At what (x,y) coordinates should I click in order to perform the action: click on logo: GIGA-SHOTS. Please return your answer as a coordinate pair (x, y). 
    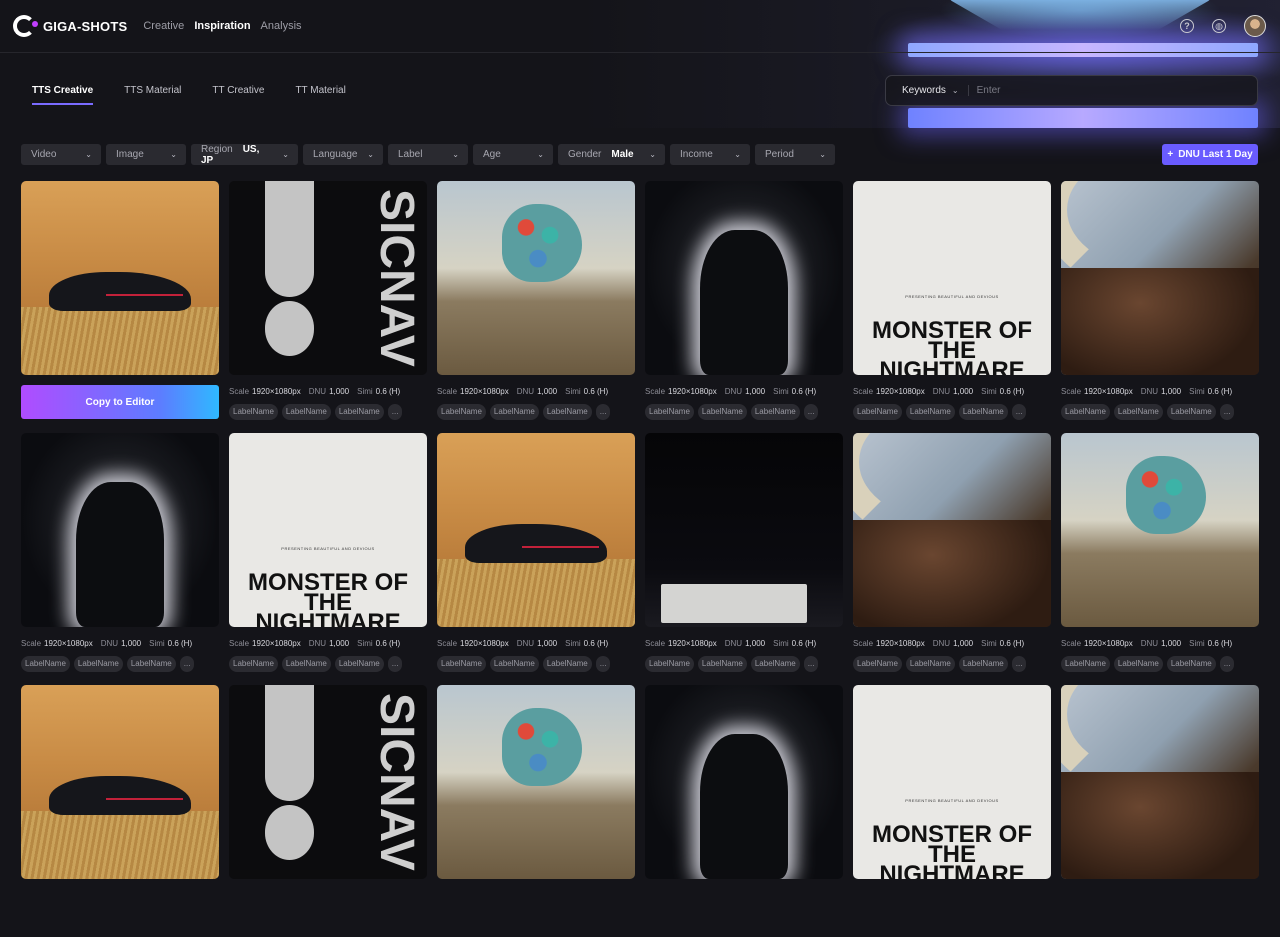
    Looking at the image, I should click on (70, 26).